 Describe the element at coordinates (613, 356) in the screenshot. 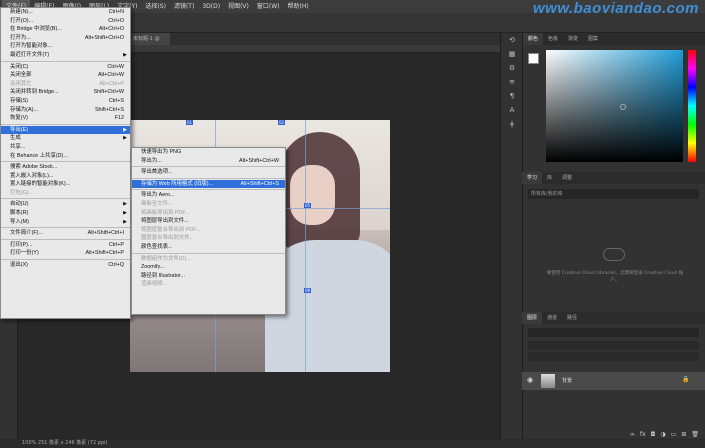

I see `lock-bar` at that location.